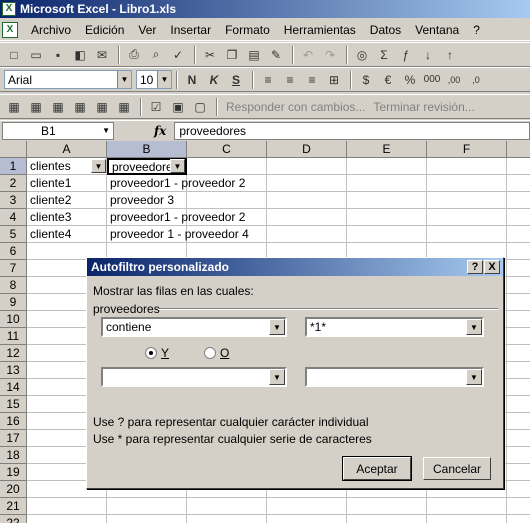  What do you see at coordinates (428, 55) in the screenshot?
I see `sort-asc-icon: ↓` at bounding box center [428, 55].